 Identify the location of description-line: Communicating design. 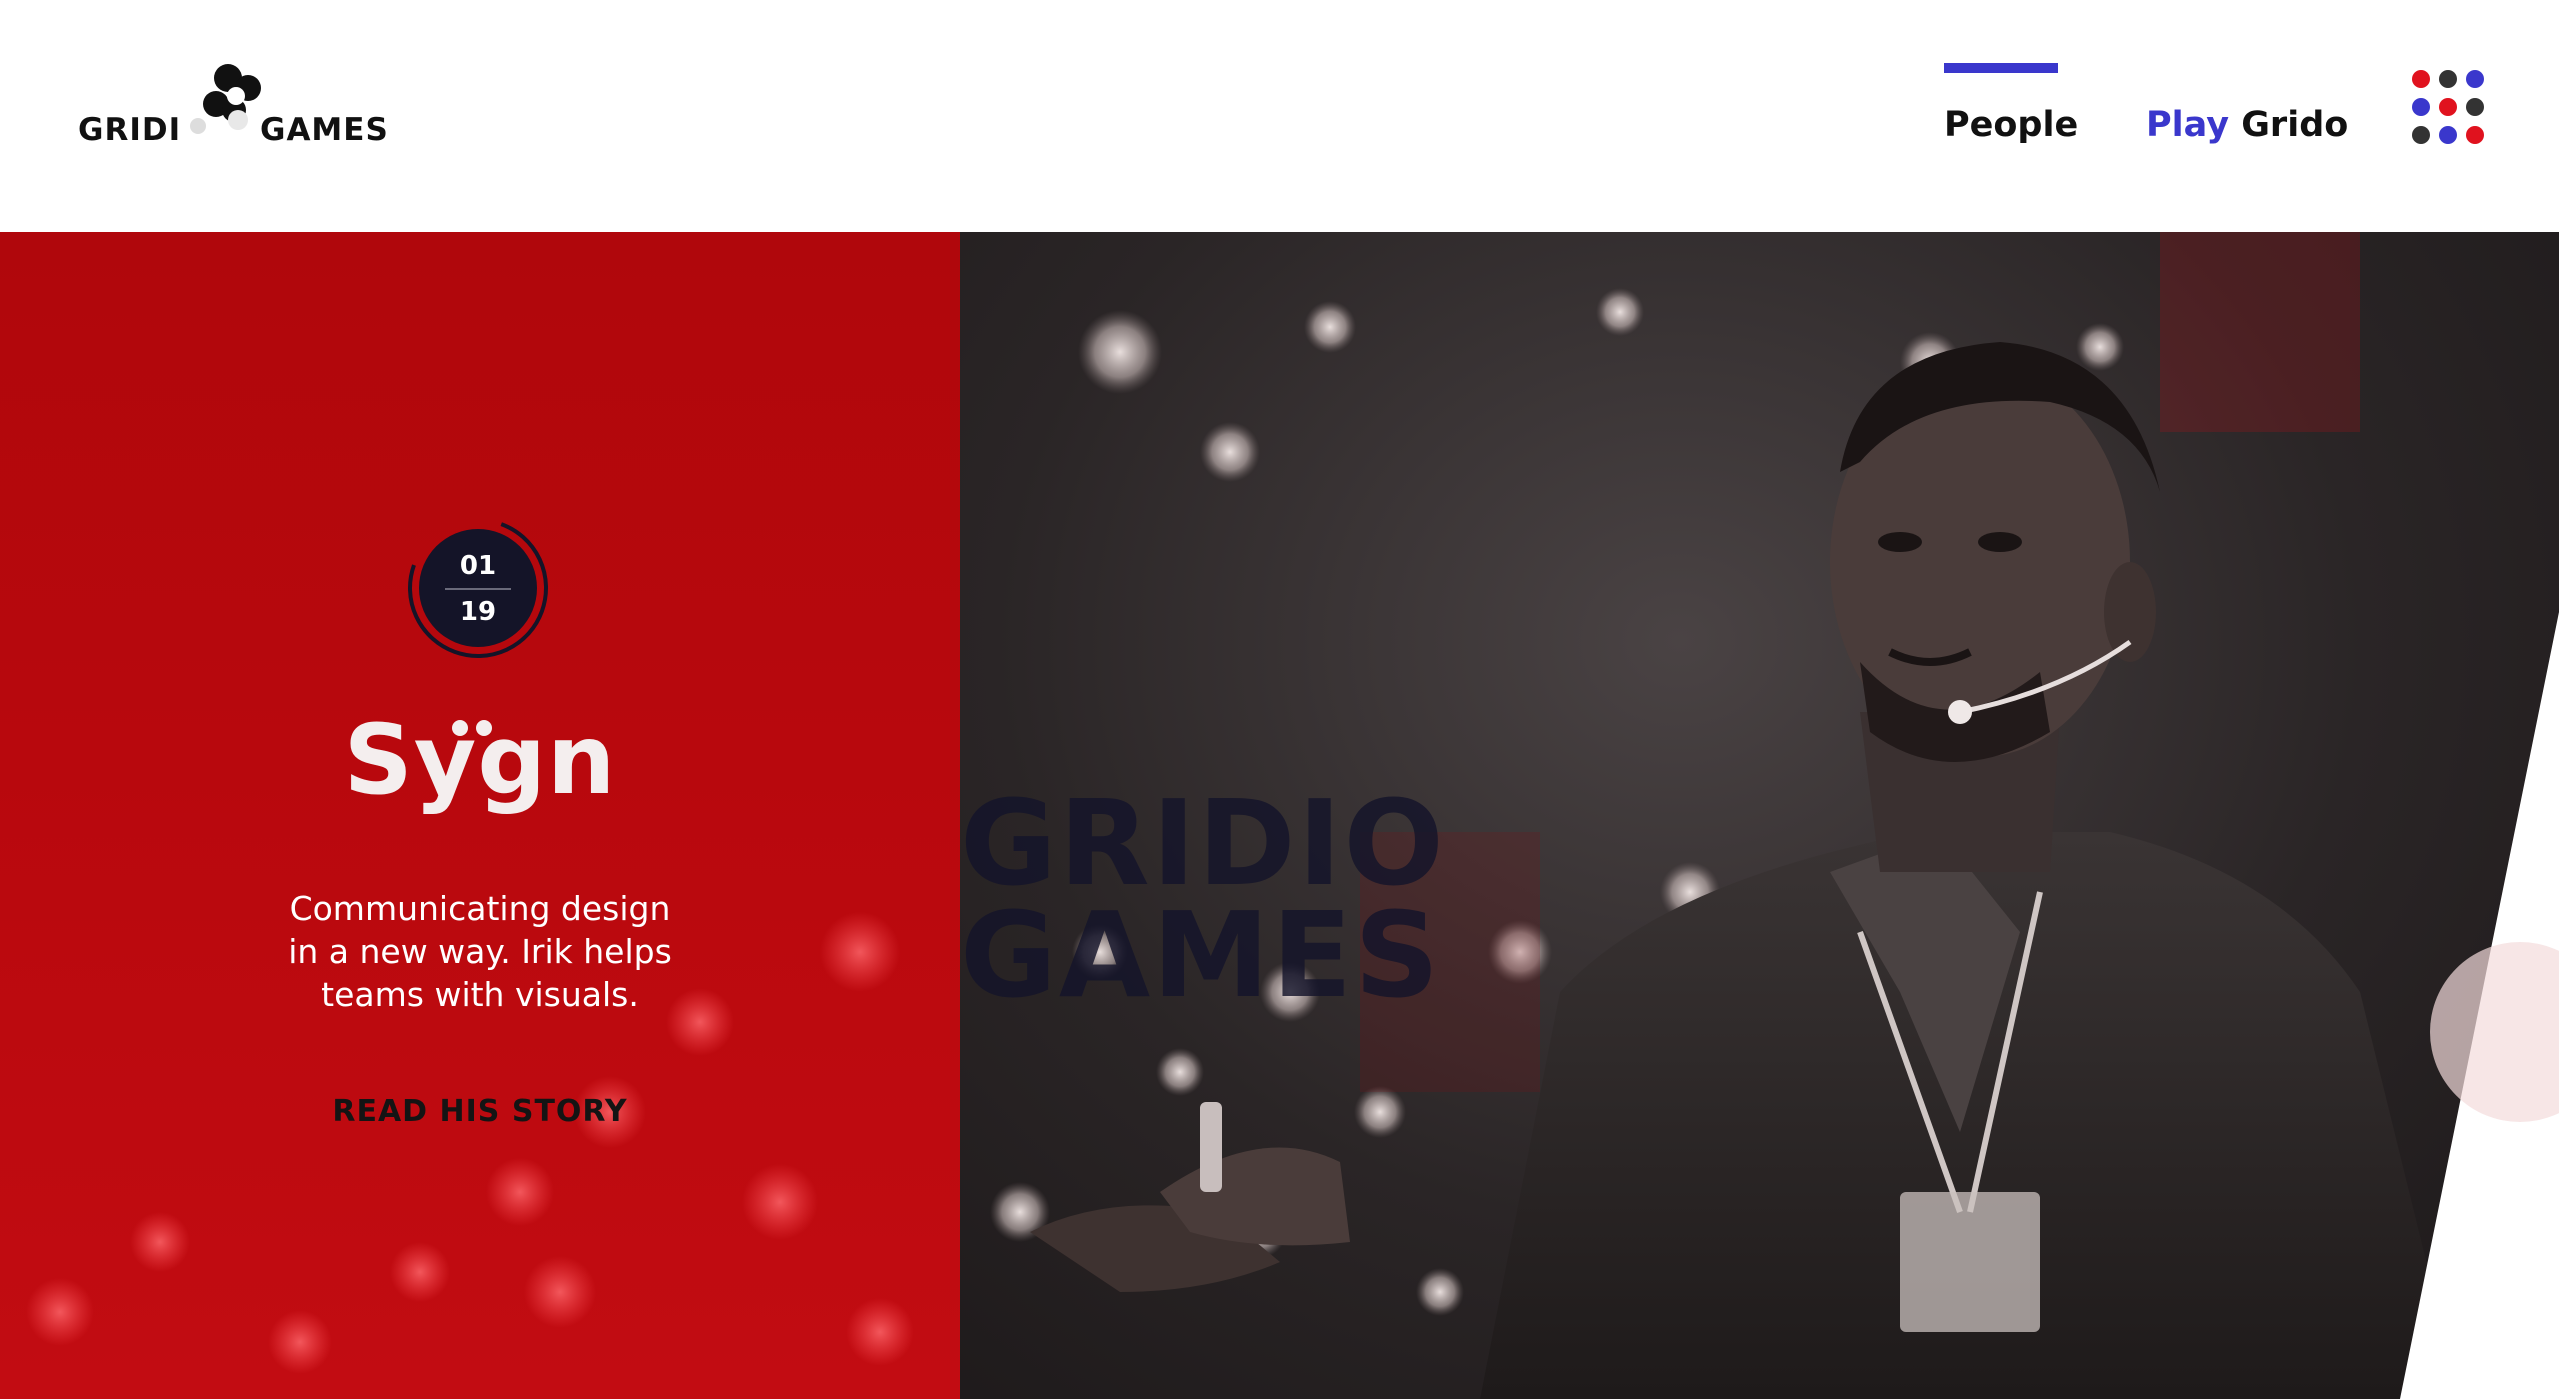
(480, 908).